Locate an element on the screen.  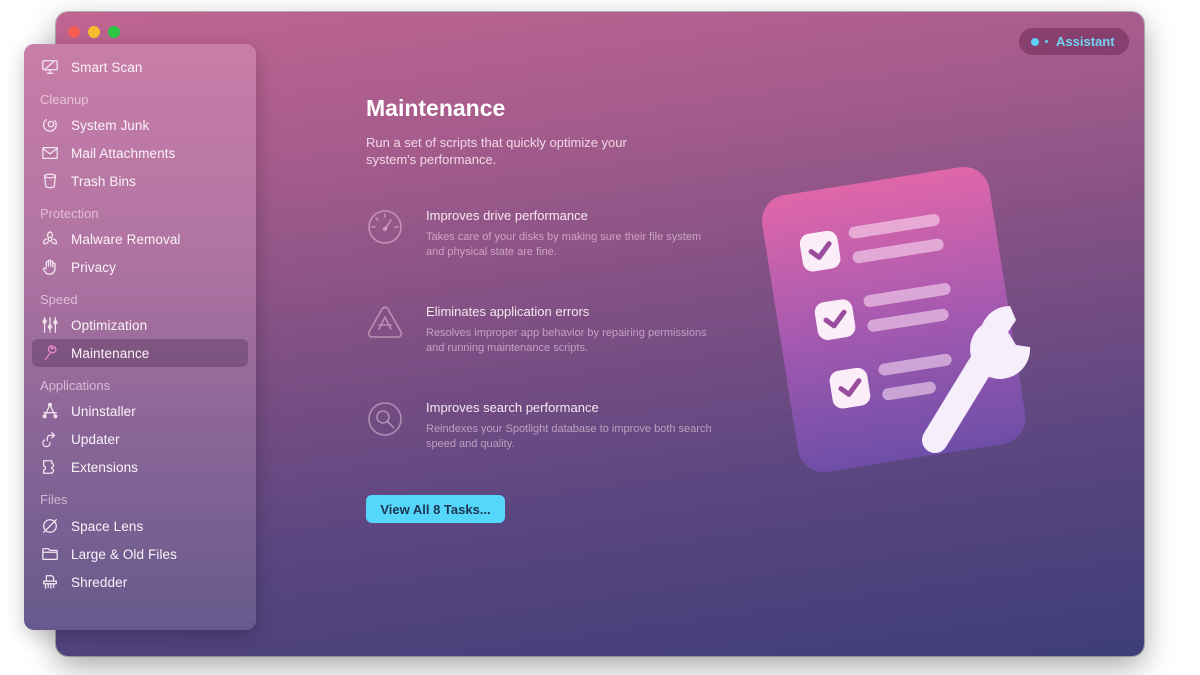
sidebar-item-label: Privacy is located at coordinates (93, 267).